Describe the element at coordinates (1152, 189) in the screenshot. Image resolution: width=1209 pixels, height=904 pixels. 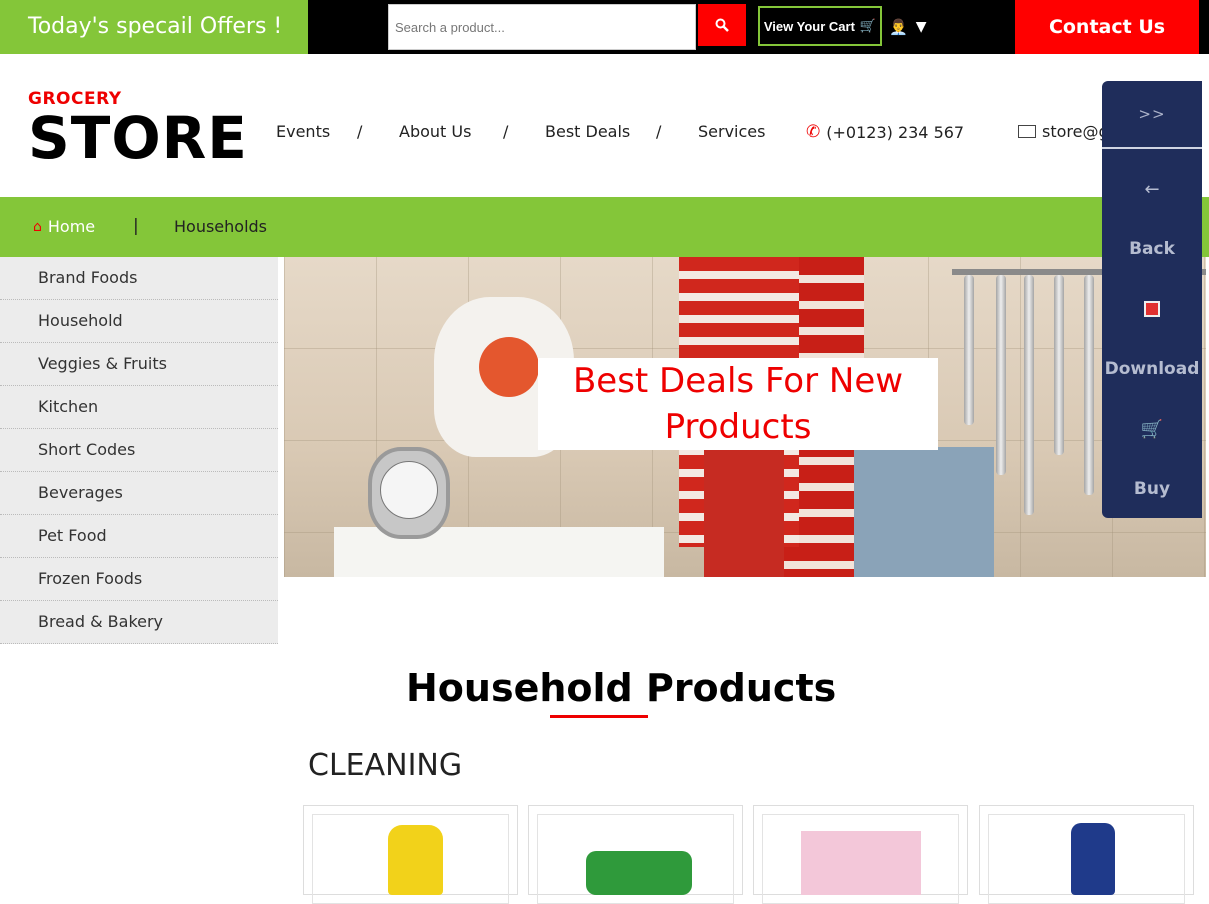
I see `back-arrow-icon: ←` at that location.